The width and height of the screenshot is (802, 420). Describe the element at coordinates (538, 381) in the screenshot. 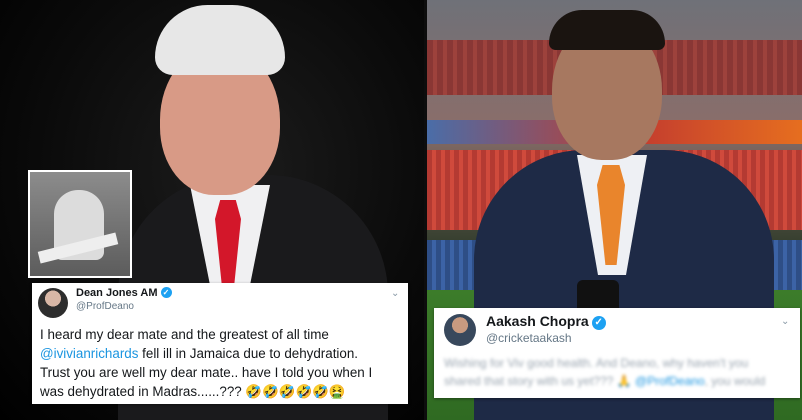

I see `blurred-line-2-start: shared that story with us yet??? 🙏` at that location.